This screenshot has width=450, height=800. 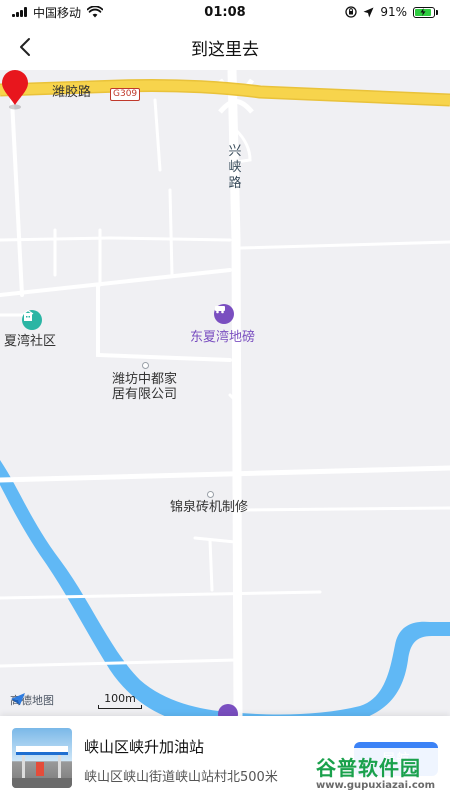 What do you see at coordinates (181, 777) in the screenshot?
I see `destination-address: 峡山区峡山街道峡山站村北500米` at bounding box center [181, 777].